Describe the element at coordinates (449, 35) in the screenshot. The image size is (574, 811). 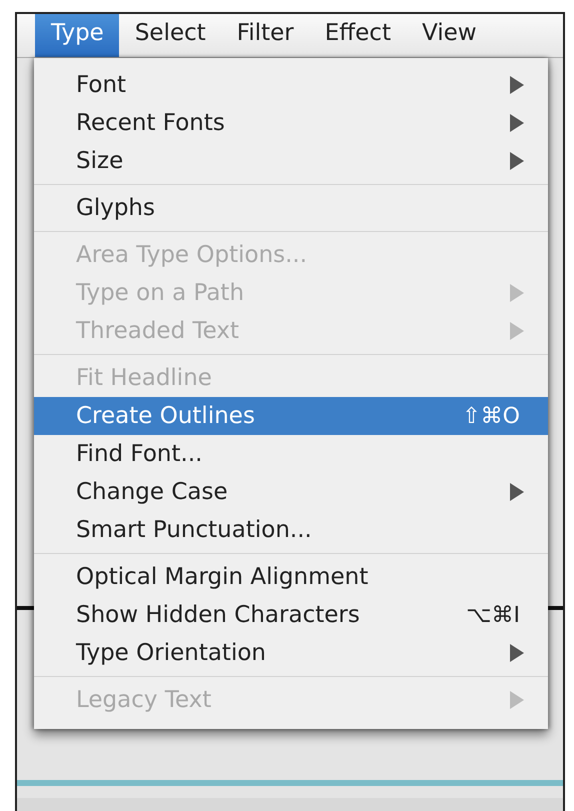
I see `menu-bar-item: View` at that location.